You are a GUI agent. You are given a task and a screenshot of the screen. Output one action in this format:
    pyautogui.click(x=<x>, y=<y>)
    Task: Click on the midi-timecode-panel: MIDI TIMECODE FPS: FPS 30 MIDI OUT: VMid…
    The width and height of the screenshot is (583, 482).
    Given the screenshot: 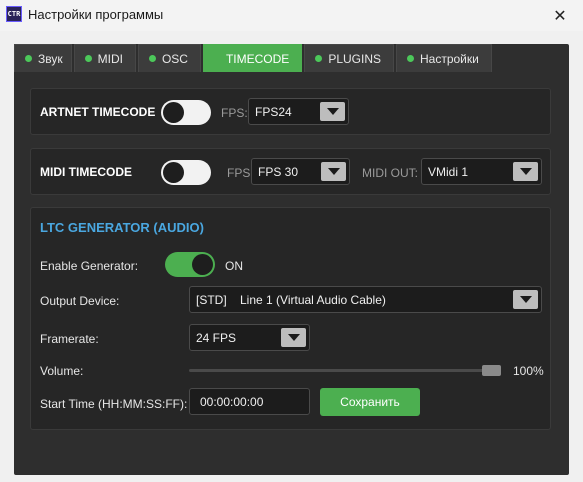 What is the action you would take?
    pyautogui.click(x=290, y=171)
    